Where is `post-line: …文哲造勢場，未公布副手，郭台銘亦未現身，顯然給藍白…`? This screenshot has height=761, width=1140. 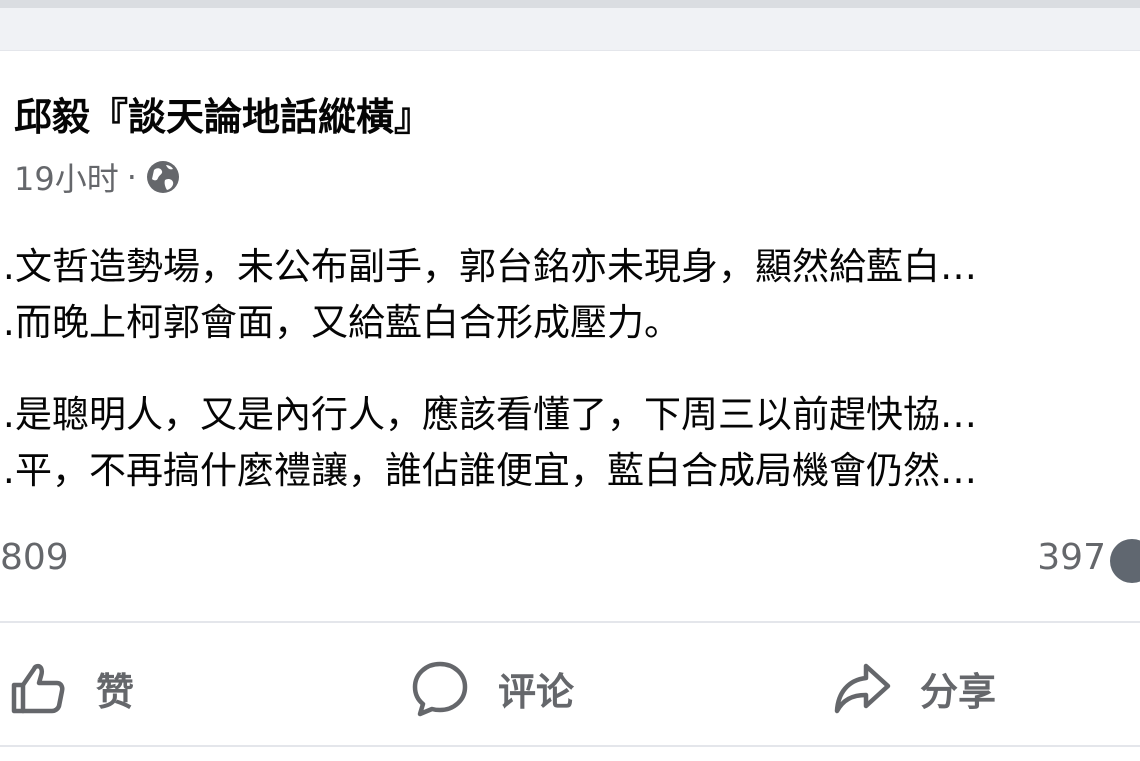
post-line: …文哲造勢場，未公布副手，郭台銘亦未現身，顯然給藍白… is located at coordinates (488, 266).